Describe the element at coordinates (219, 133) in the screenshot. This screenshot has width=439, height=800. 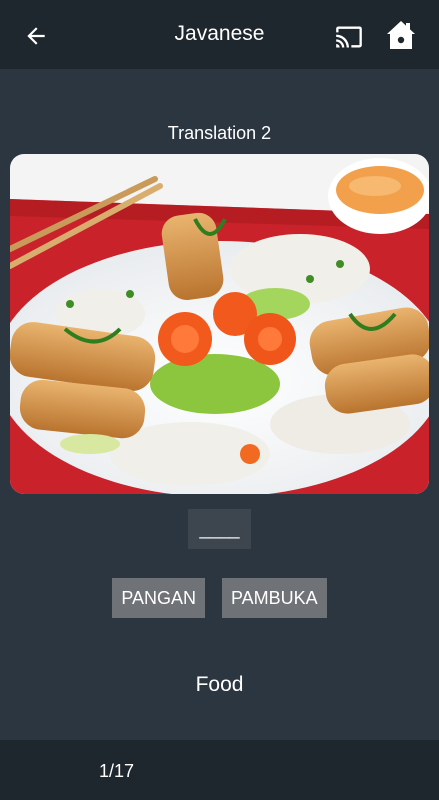
I see `lesson-subtitle: Translation 2` at that location.